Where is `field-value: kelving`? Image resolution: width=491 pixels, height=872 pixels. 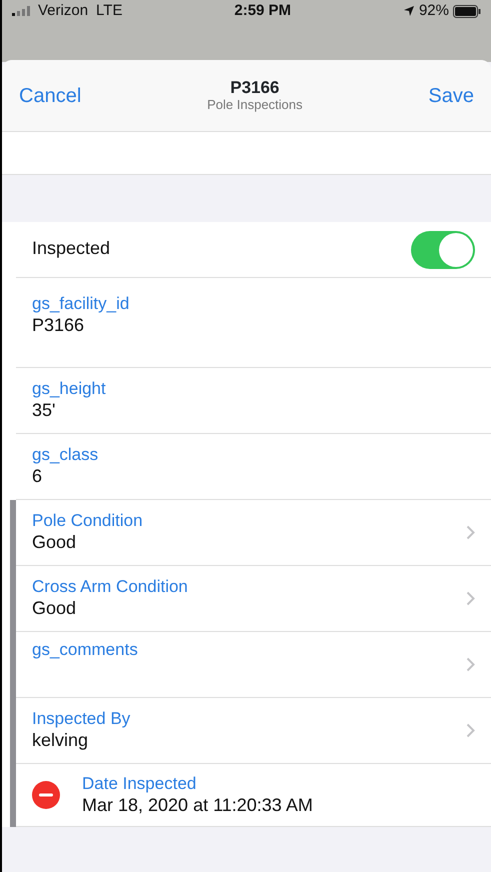 field-value: kelving is located at coordinates (61, 740).